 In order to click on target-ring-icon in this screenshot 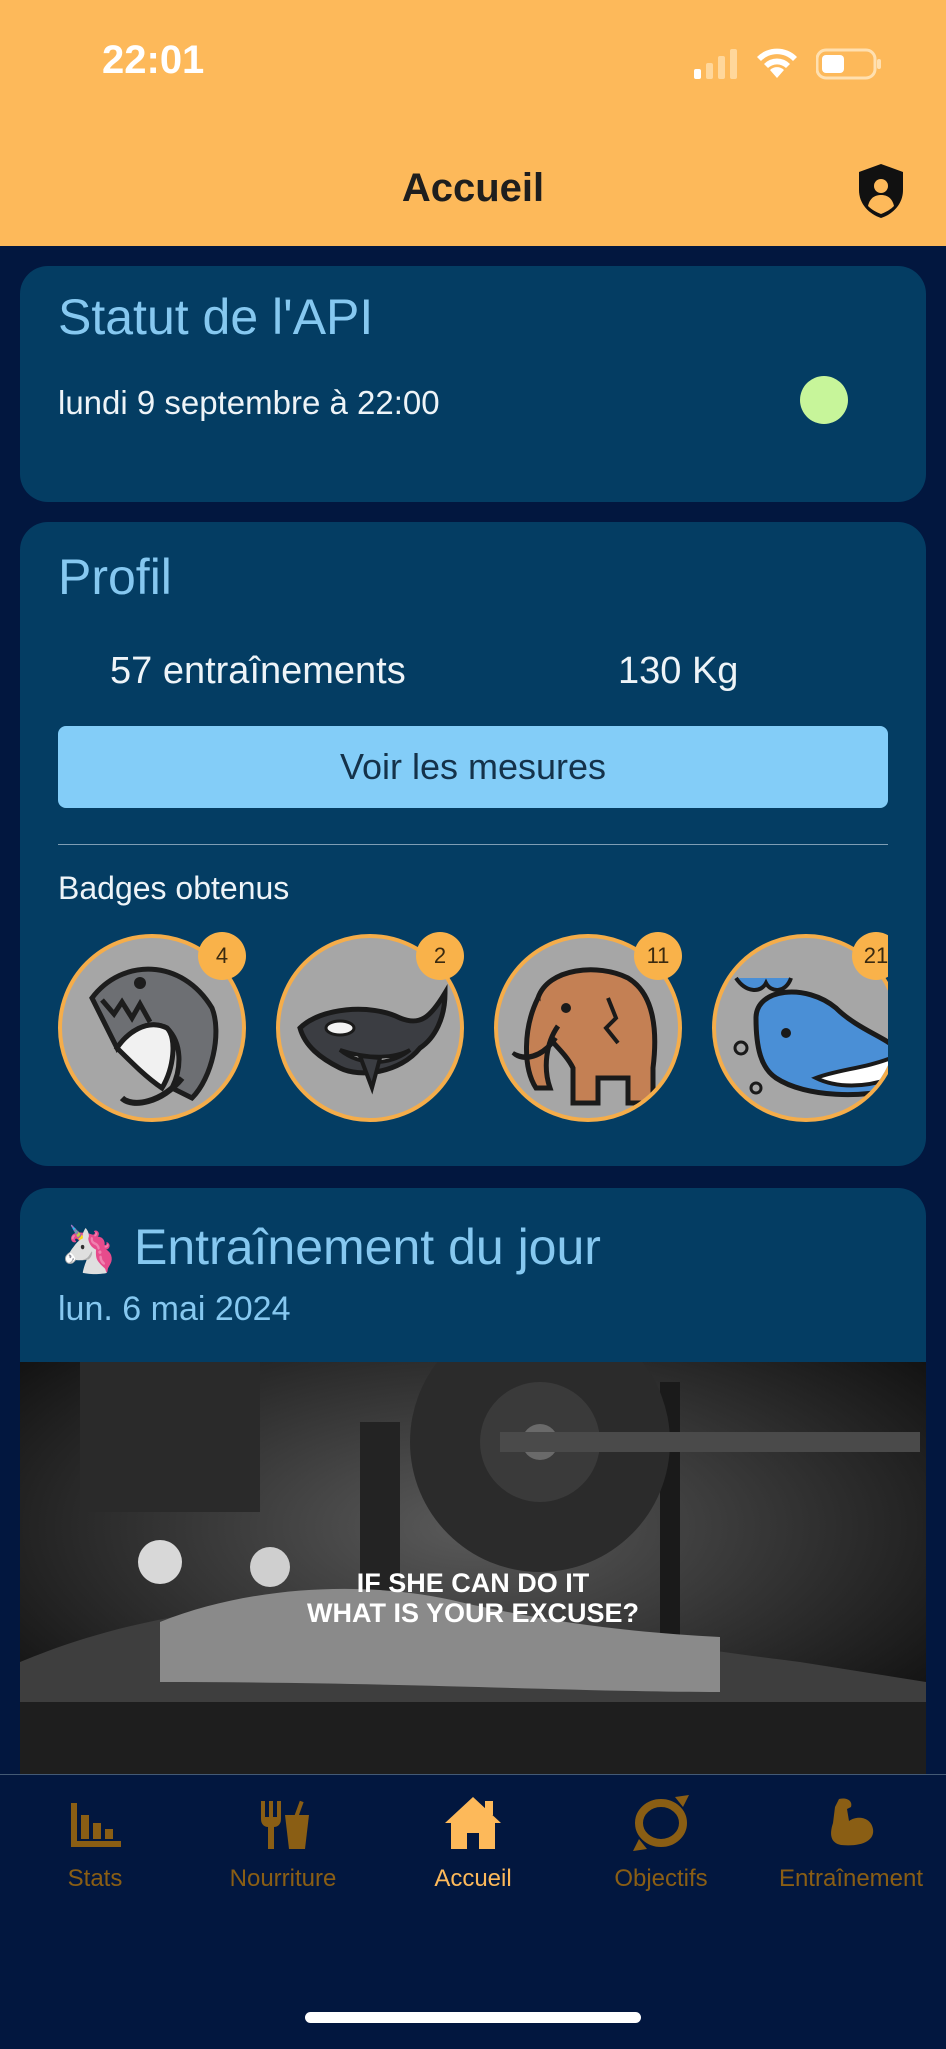, I will do `click(661, 1823)`.